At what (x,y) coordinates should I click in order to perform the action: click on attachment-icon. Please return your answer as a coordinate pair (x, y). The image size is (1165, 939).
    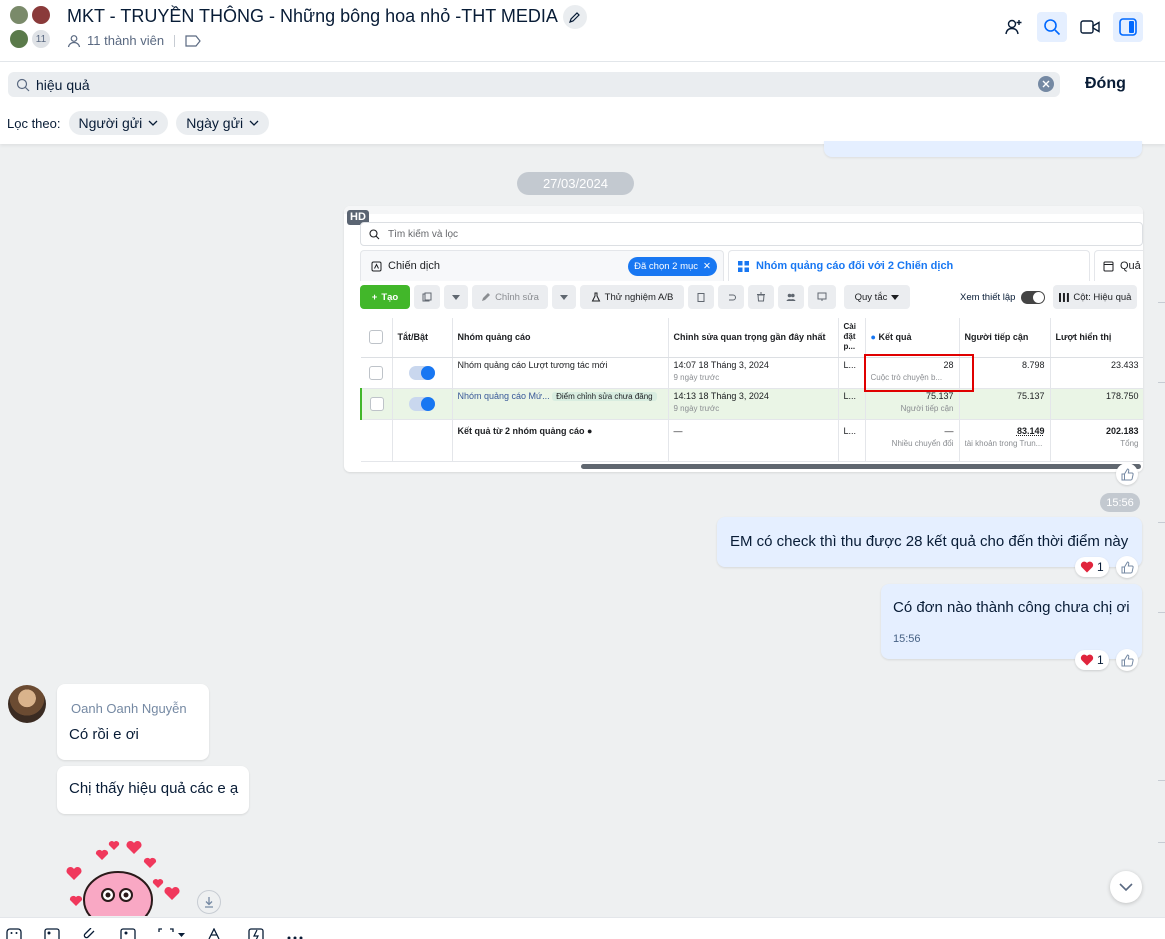
    Looking at the image, I should click on (90, 933).